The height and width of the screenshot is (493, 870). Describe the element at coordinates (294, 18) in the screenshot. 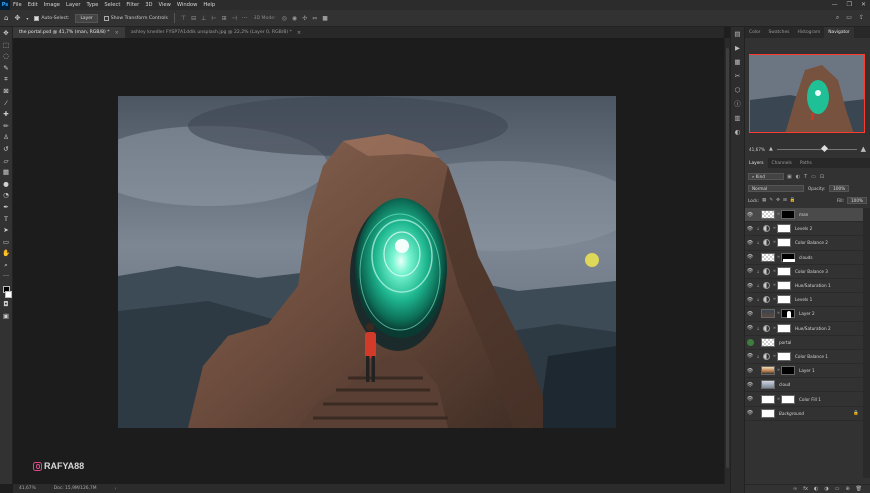

I see `roll-icon: ◉` at that location.